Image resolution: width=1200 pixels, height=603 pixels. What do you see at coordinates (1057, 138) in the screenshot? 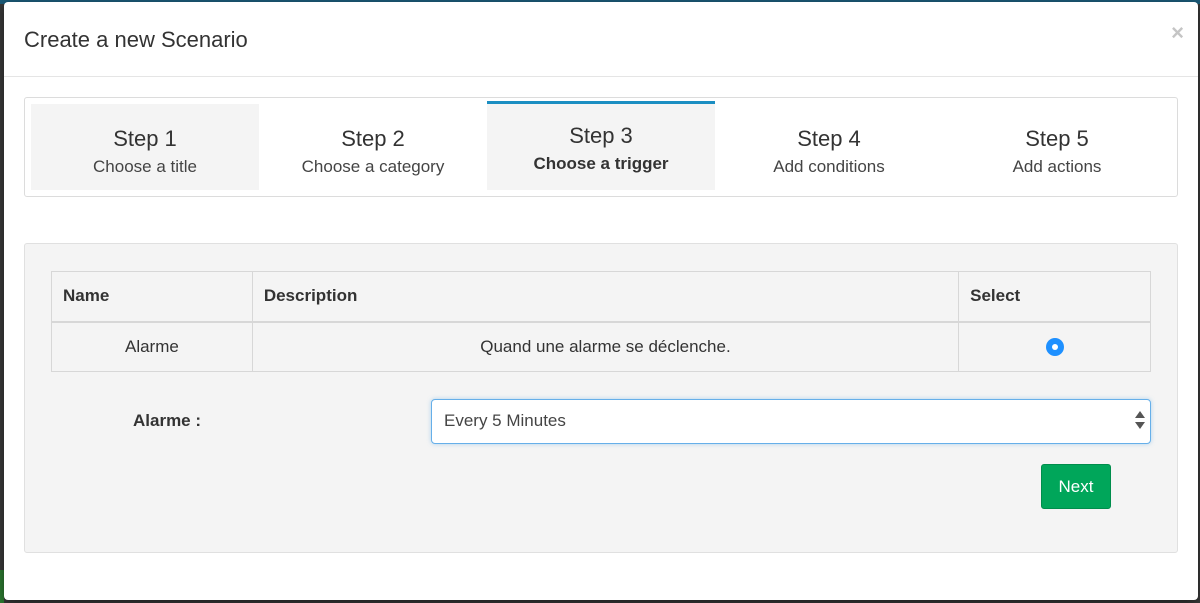
I see `step-number: Step 5` at bounding box center [1057, 138].